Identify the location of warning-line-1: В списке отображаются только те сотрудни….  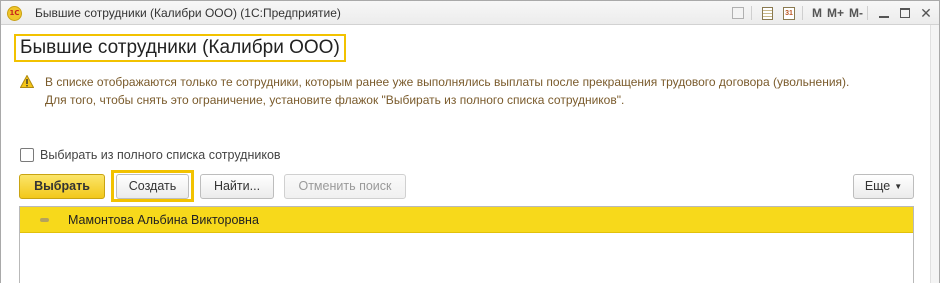
(447, 82).